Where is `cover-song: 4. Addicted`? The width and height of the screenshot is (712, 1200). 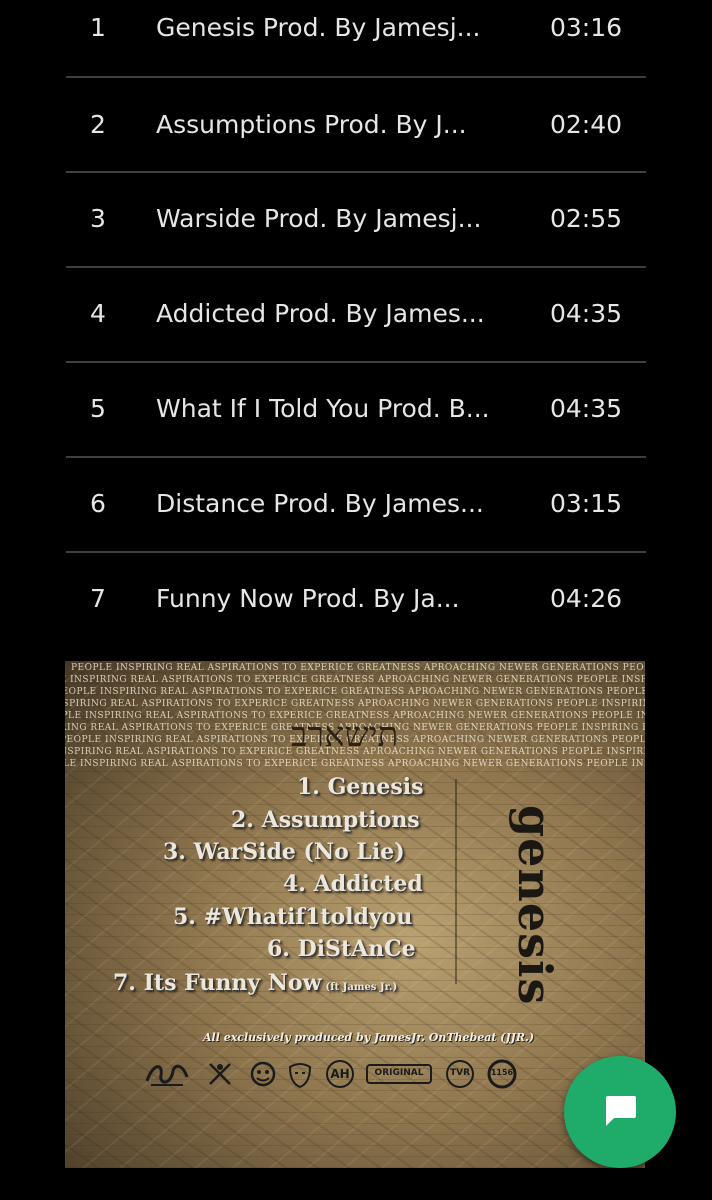 cover-song: 4. Addicted is located at coordinates (353, 884).